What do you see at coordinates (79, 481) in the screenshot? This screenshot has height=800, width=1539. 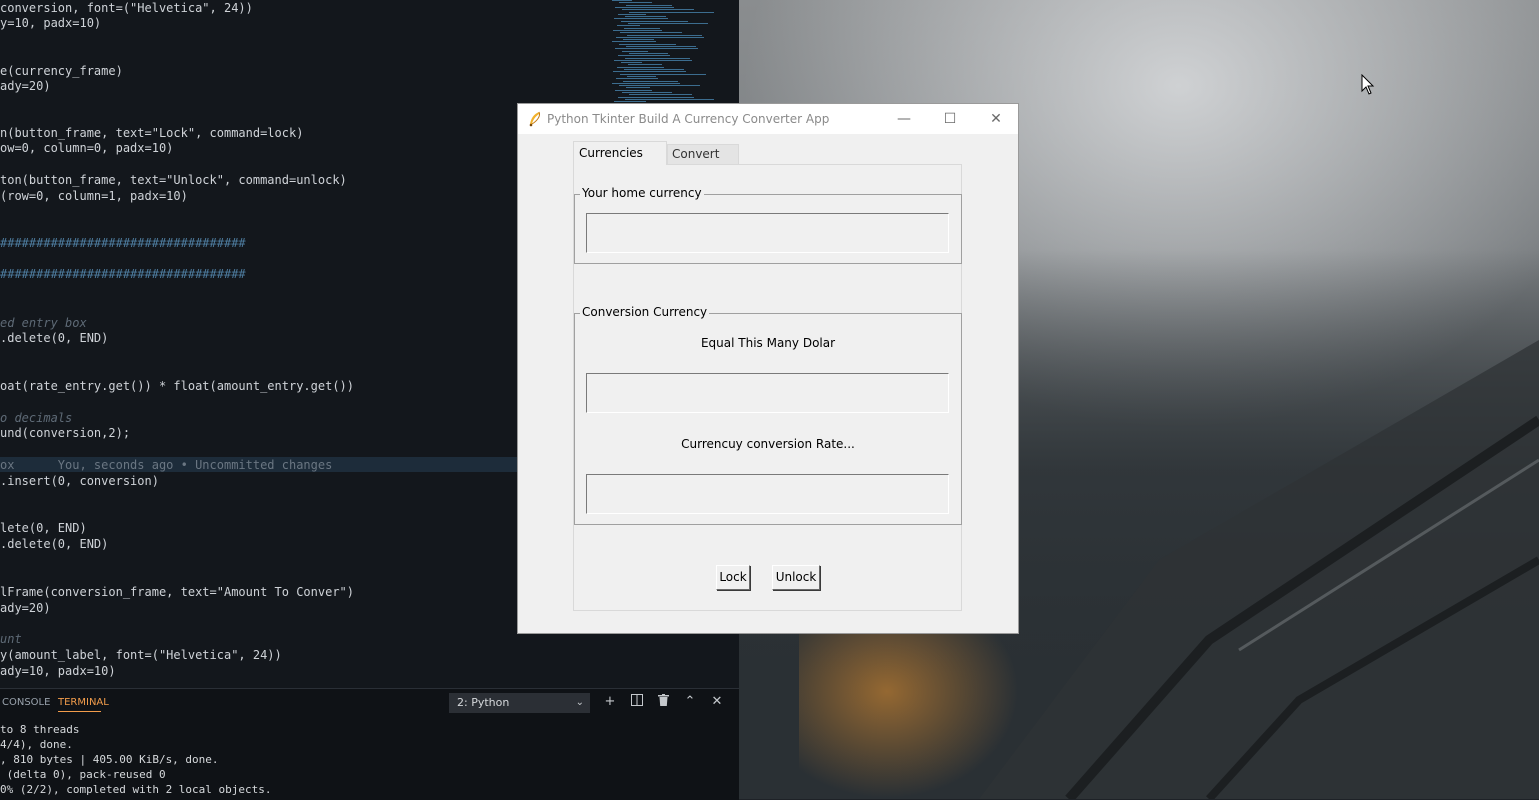 I see `code-line: .insert(0, conversion)` at bounding box center [79, 481].